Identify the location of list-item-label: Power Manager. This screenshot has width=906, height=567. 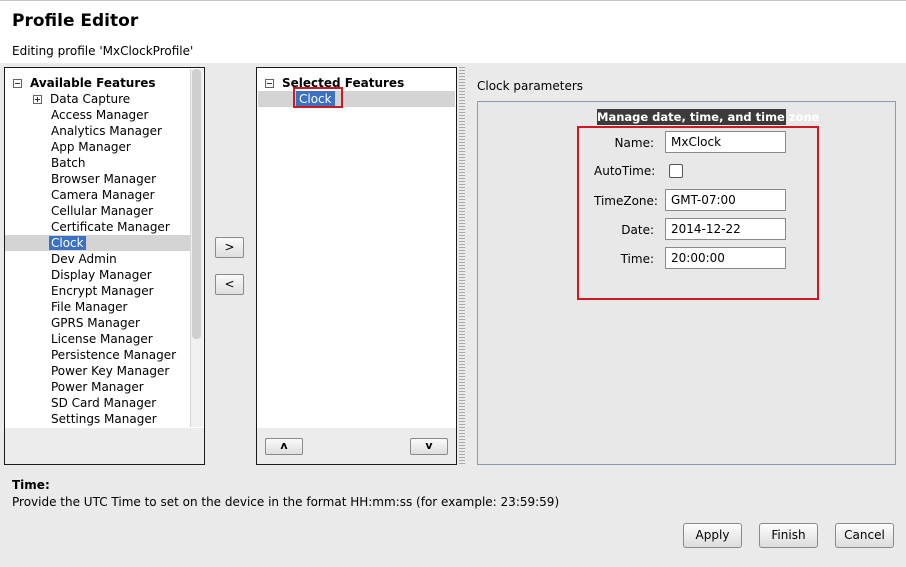
(97, 387).